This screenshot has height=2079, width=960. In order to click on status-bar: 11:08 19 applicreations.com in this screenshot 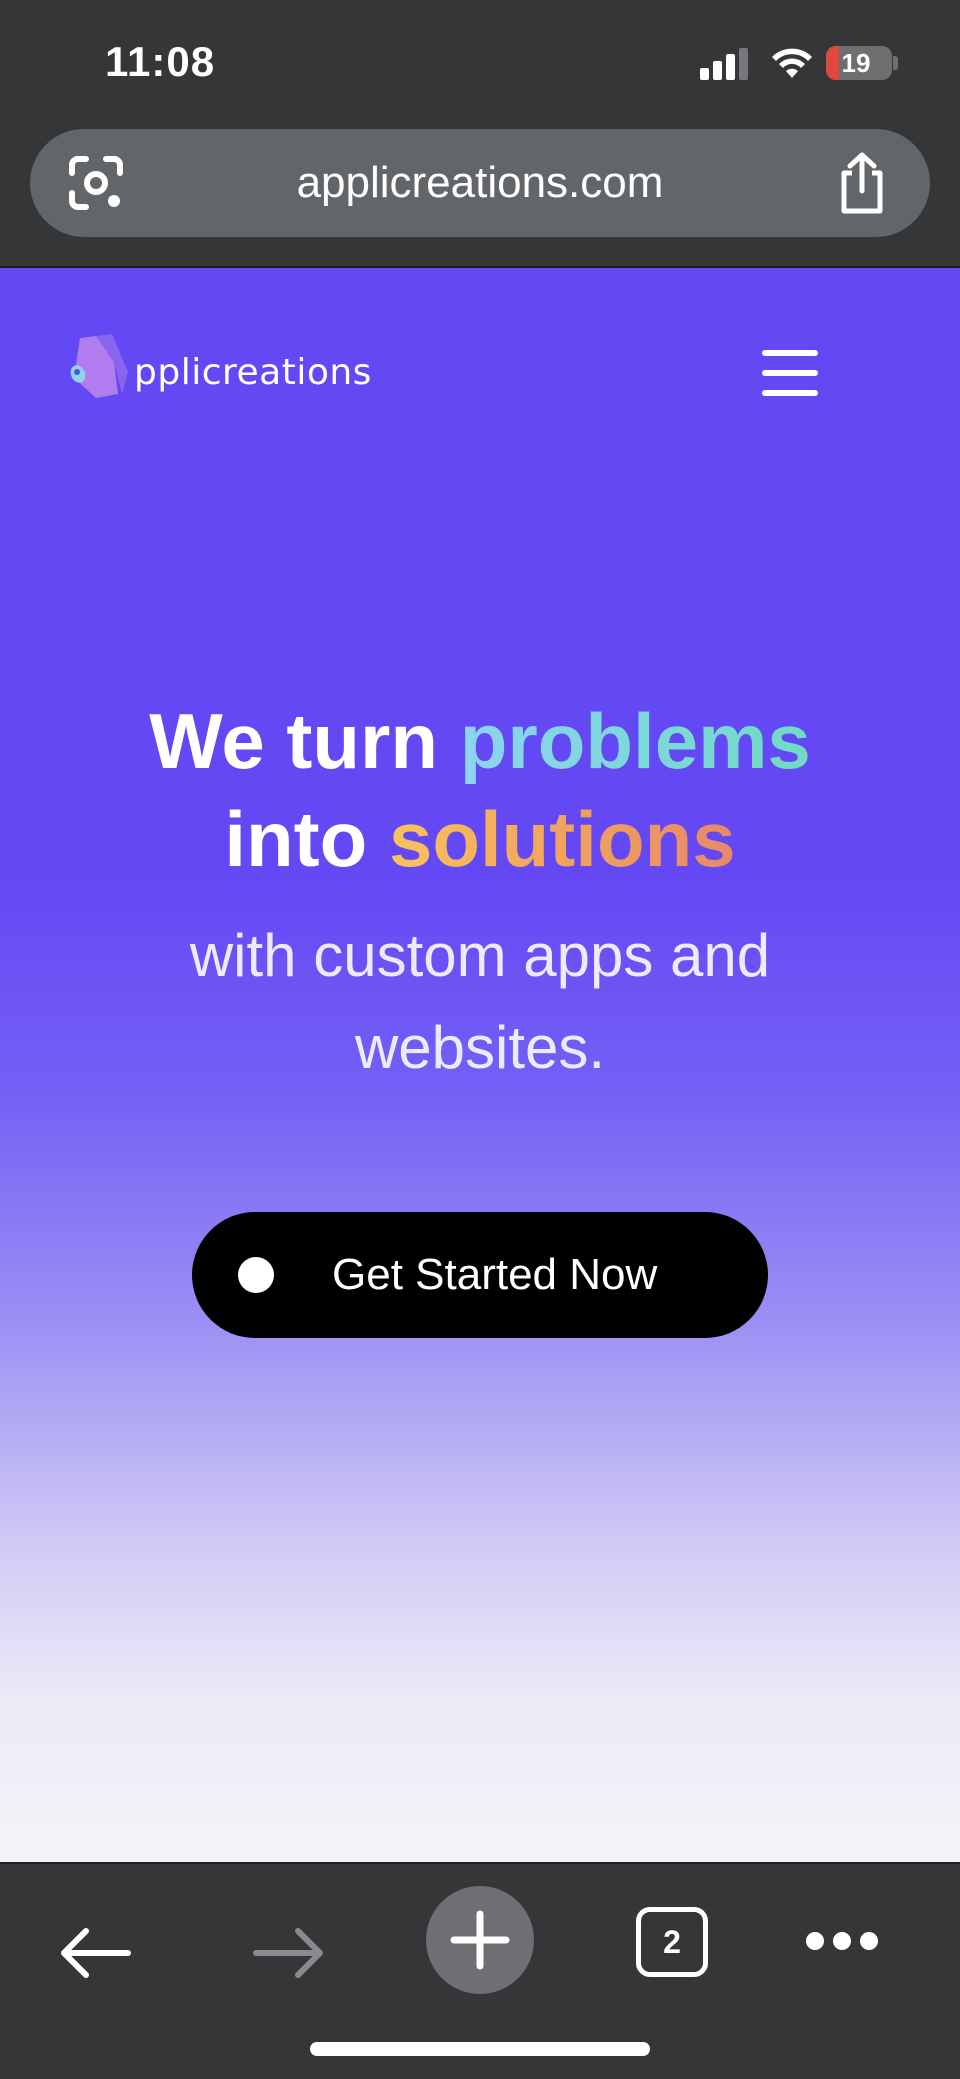, I will do `click(480, 118)`.